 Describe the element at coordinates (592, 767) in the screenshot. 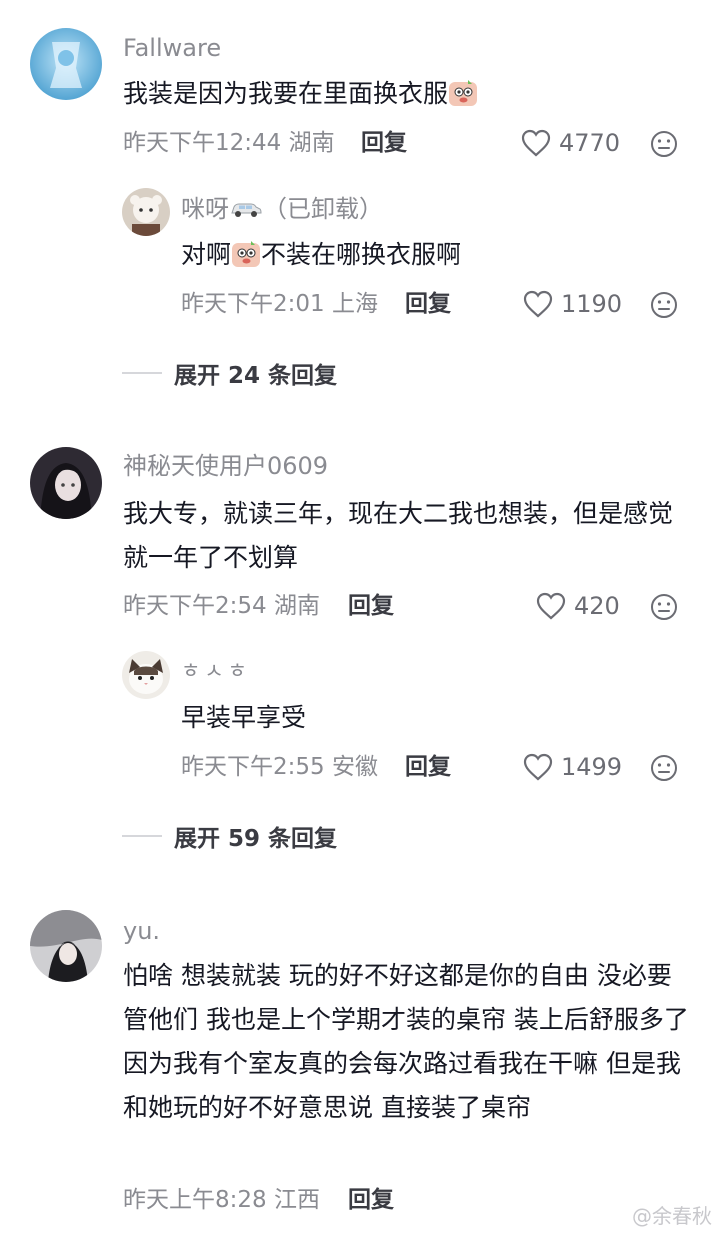

I see `like-count: 1499` at that location.